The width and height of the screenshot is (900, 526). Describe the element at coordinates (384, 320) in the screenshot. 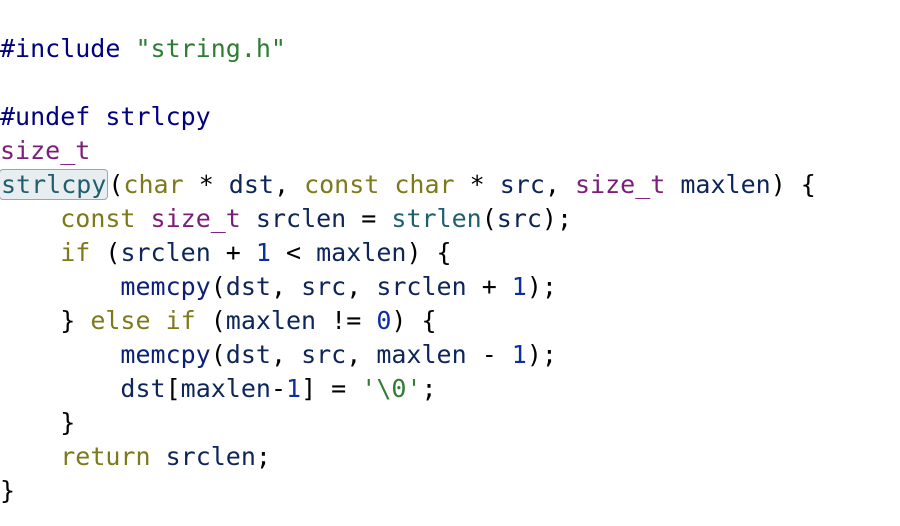

I see `code-token: 0` at that location.